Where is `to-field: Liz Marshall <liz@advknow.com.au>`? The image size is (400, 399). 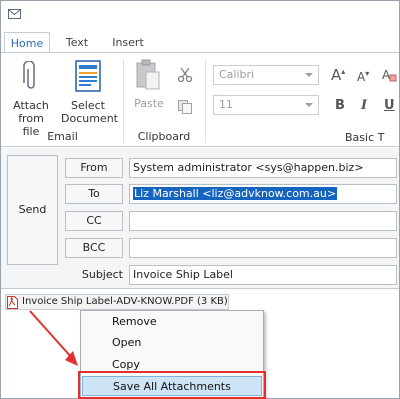 to-field: Liz Marshall <liz@advknow.com.au> is located at coordinates (263, 194).